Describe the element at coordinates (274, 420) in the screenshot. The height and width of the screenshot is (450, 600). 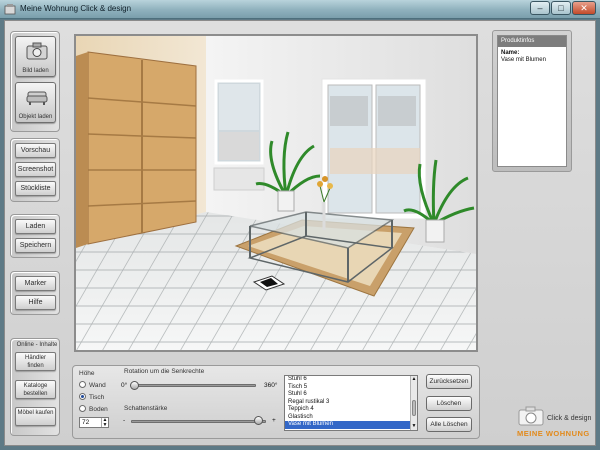
I see `shadow-max-label: +` at that location.